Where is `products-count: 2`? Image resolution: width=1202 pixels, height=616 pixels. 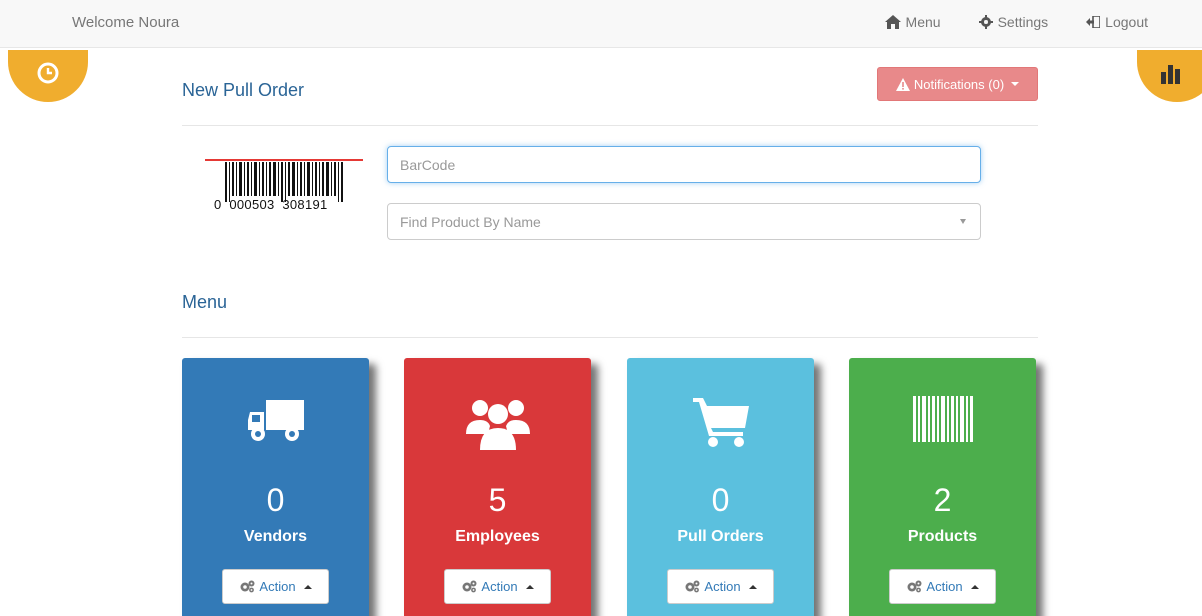
products-count: 2 is located at coordinates (942, 500).